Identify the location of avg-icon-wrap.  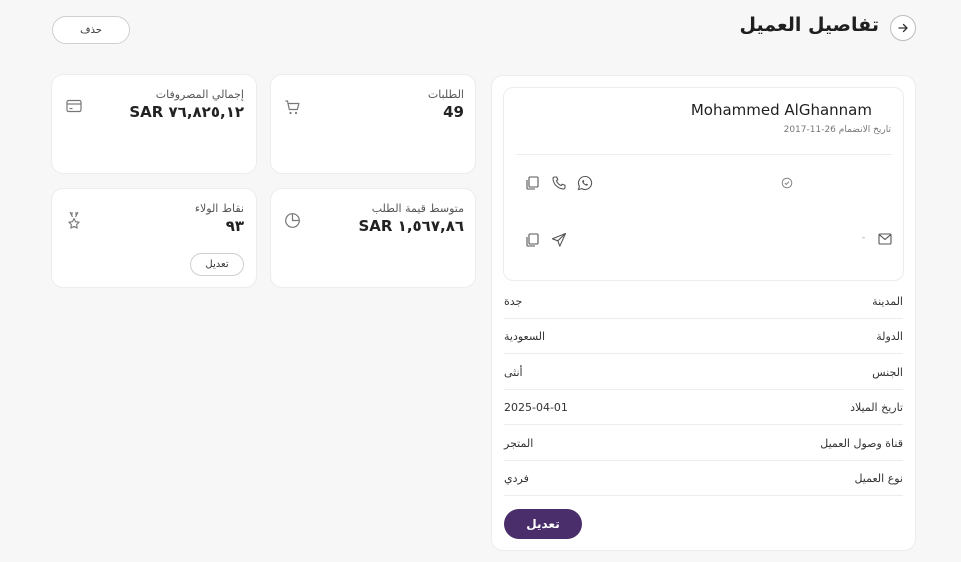
(292, 221).